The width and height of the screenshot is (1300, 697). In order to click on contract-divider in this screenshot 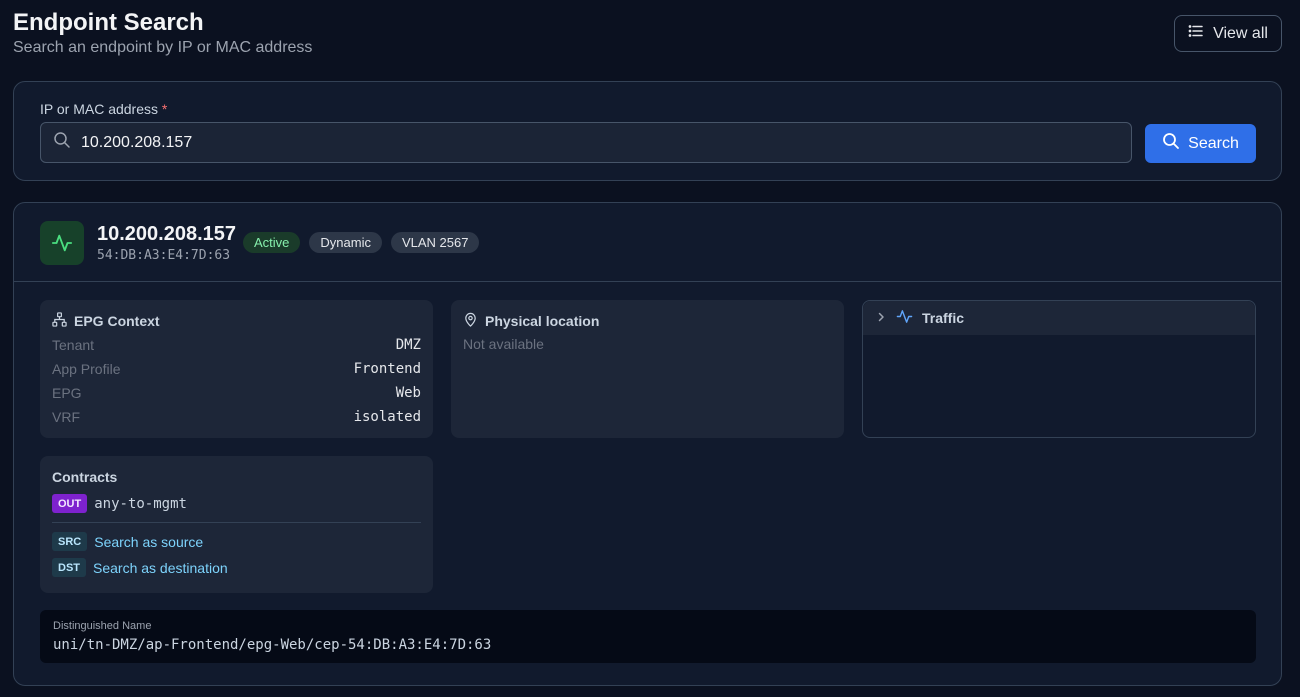, I will do `click(236, 522)`.